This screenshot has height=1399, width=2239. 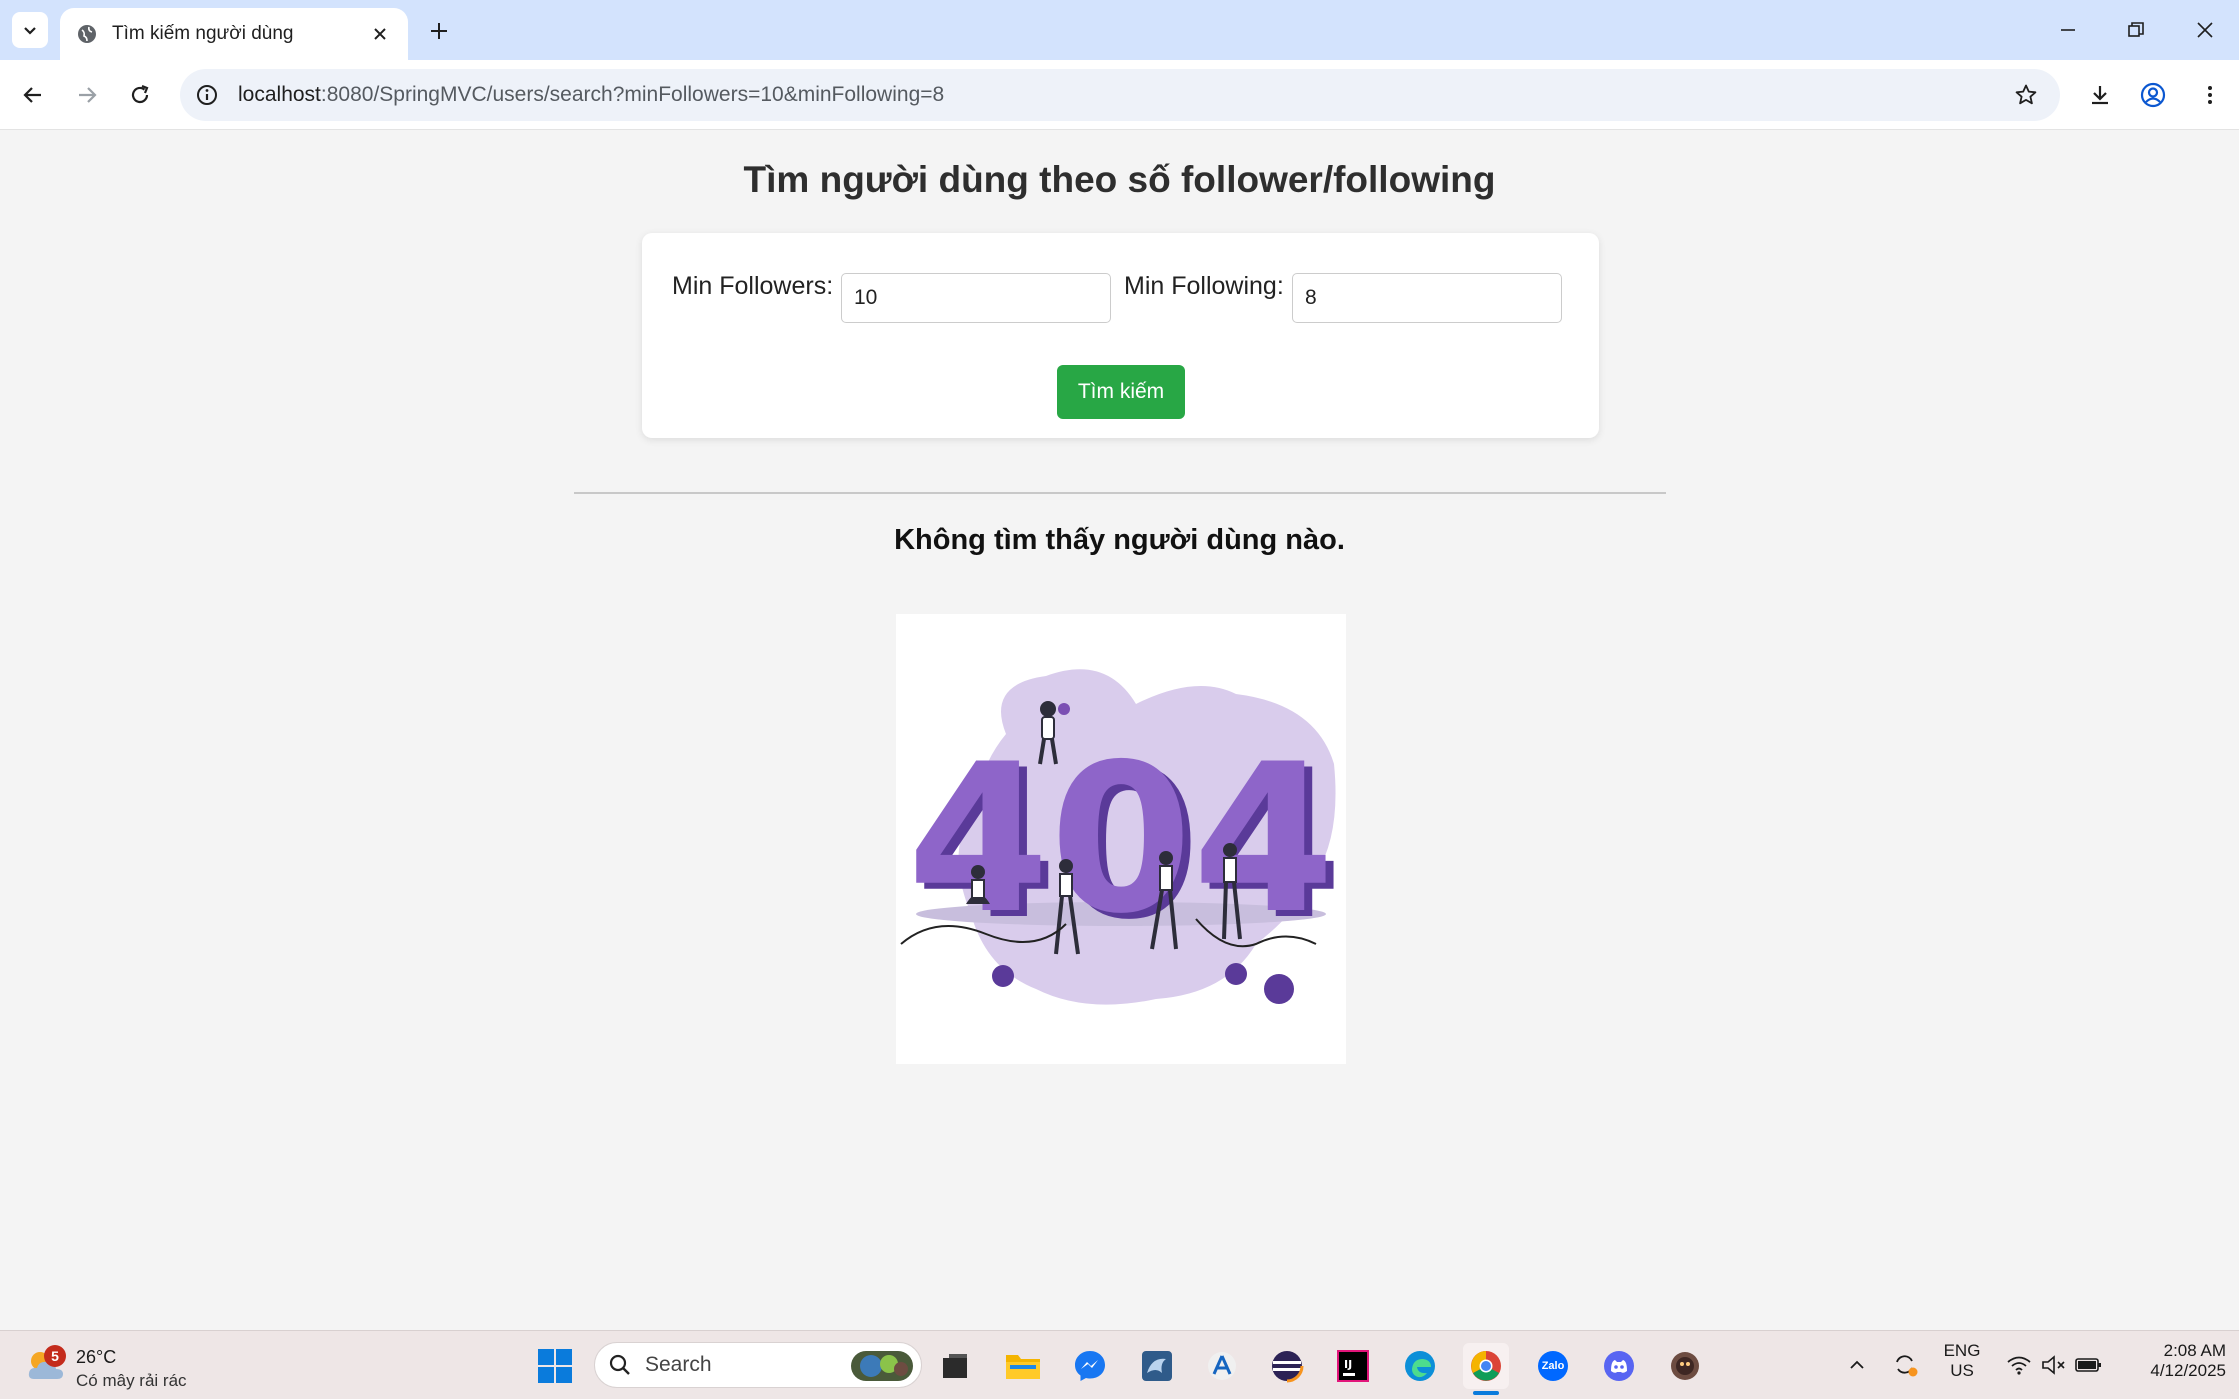 What do you see at coordinates (1486, 1366) in the screenshot?
I see `chrome-icon` at bounding box center [1486, 1366].